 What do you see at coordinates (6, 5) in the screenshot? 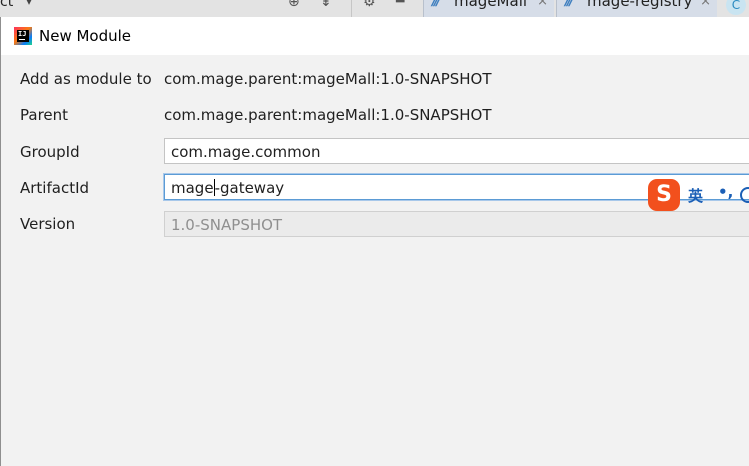
I see `project-label: ct` at bounding box center [6, 5].